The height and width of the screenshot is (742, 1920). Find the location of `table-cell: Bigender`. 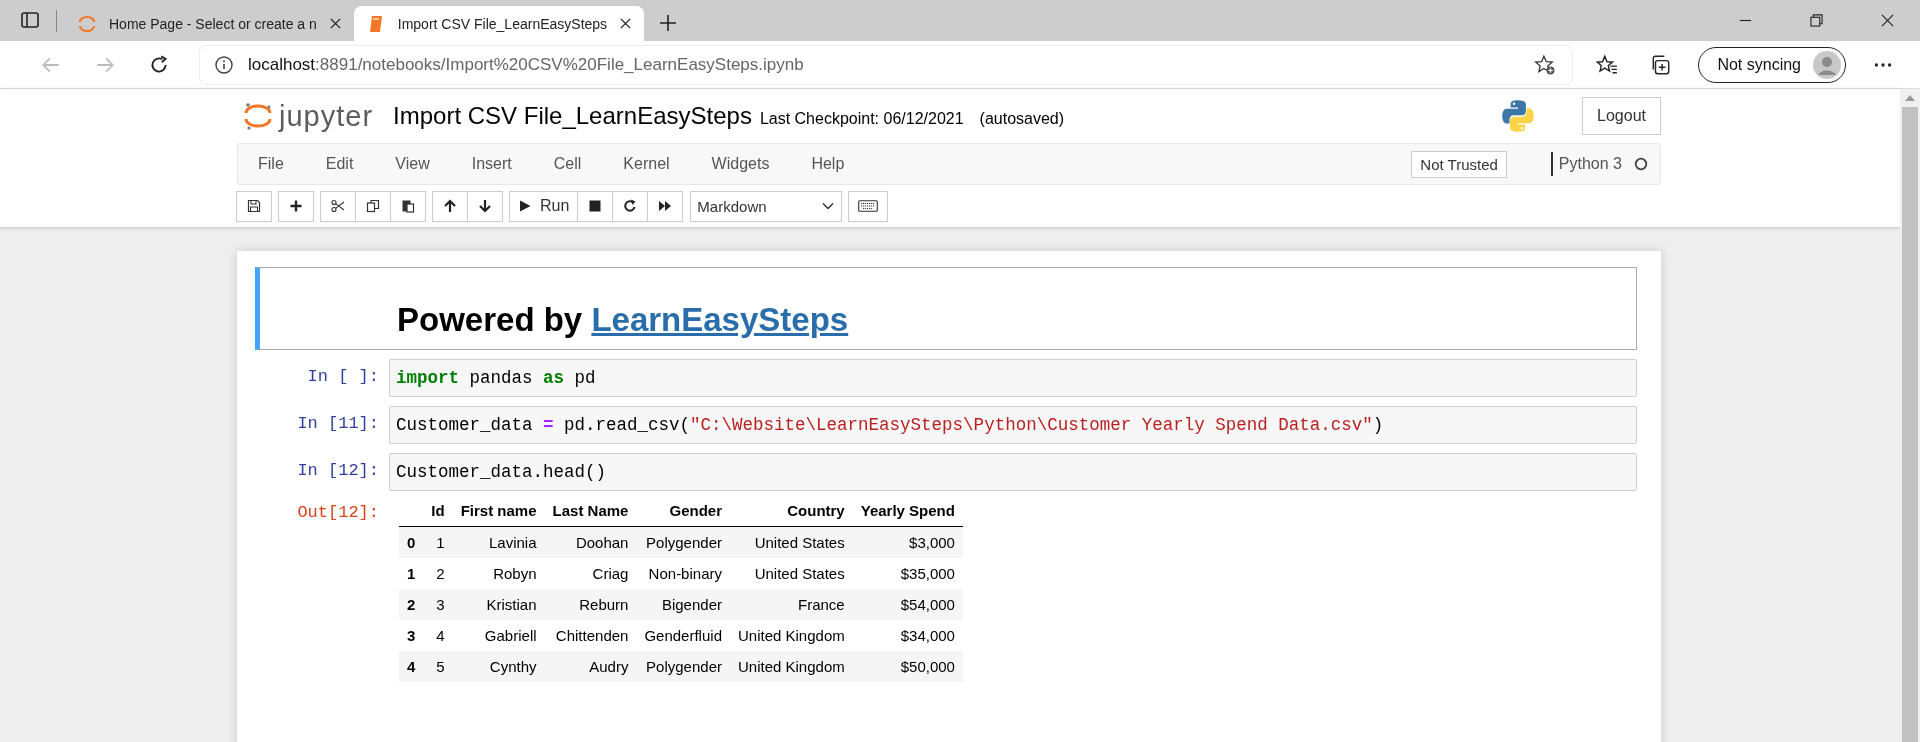

table-cell: Bigender is located at coordinates (683, 604).